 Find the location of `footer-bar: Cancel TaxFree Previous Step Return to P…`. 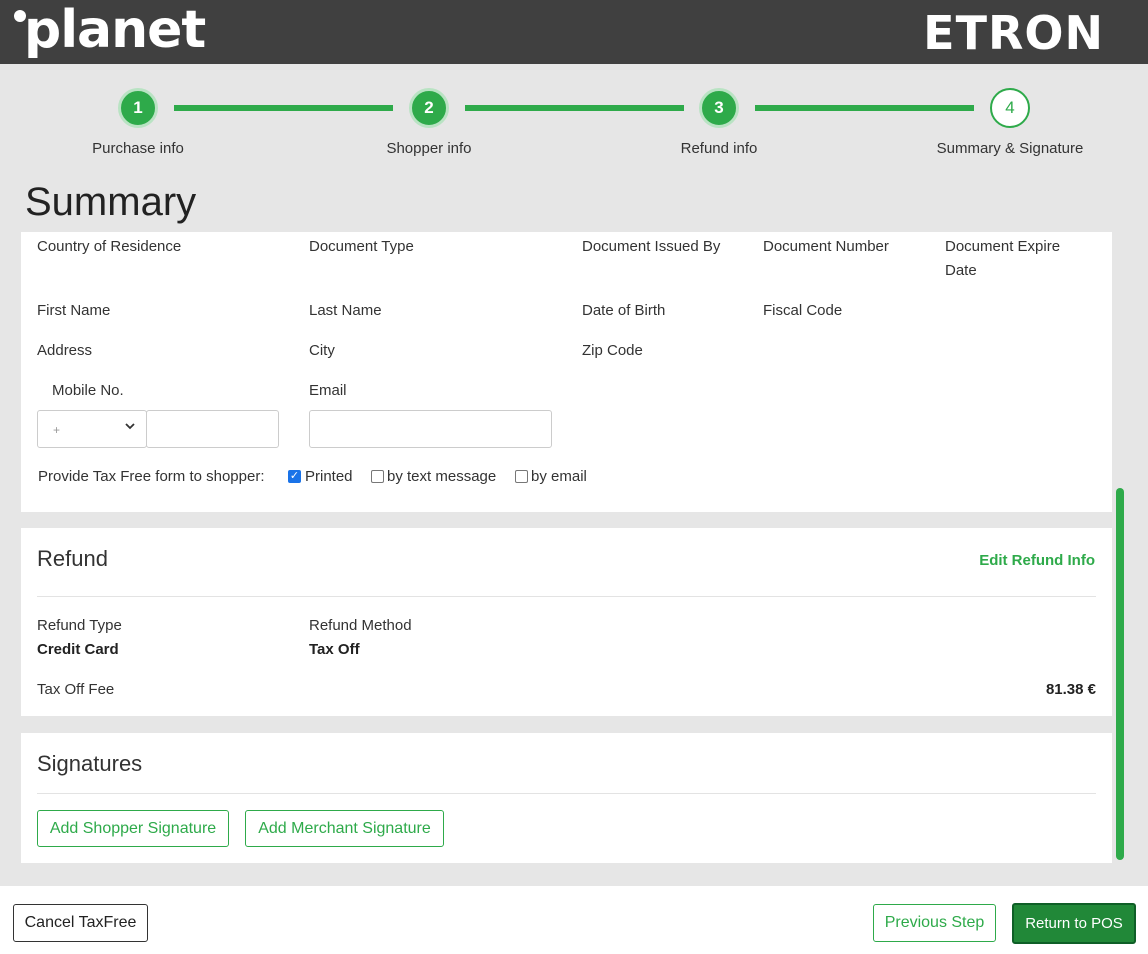

footer-bar: Cancel TaxFree Previous Step Return to P… is located at coordinates (574, 920).